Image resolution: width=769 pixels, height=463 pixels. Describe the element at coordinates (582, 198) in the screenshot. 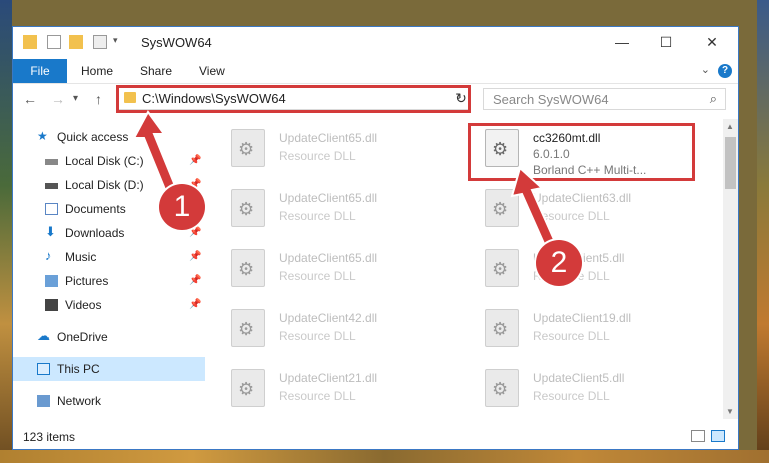

I see `file-name: UpdateClient63.dll` at that location.